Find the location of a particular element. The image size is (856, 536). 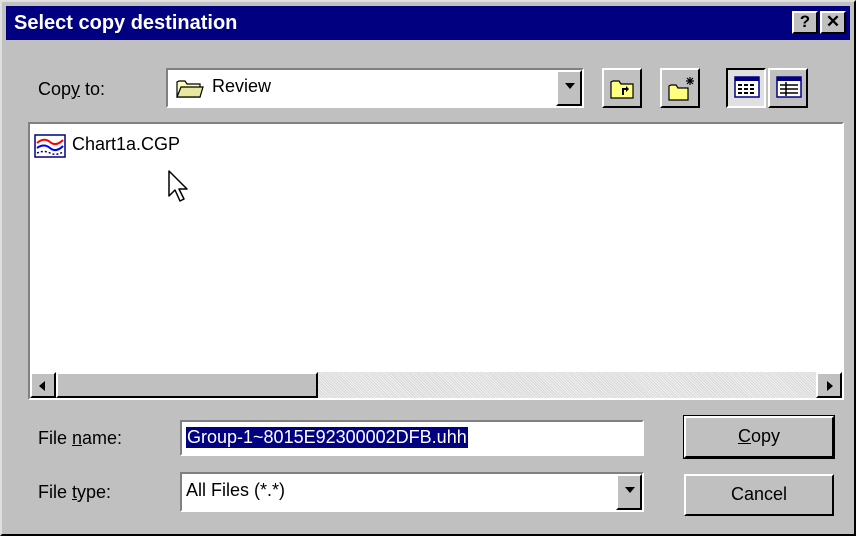

details-view-icon is located at coordinates (789, 87).